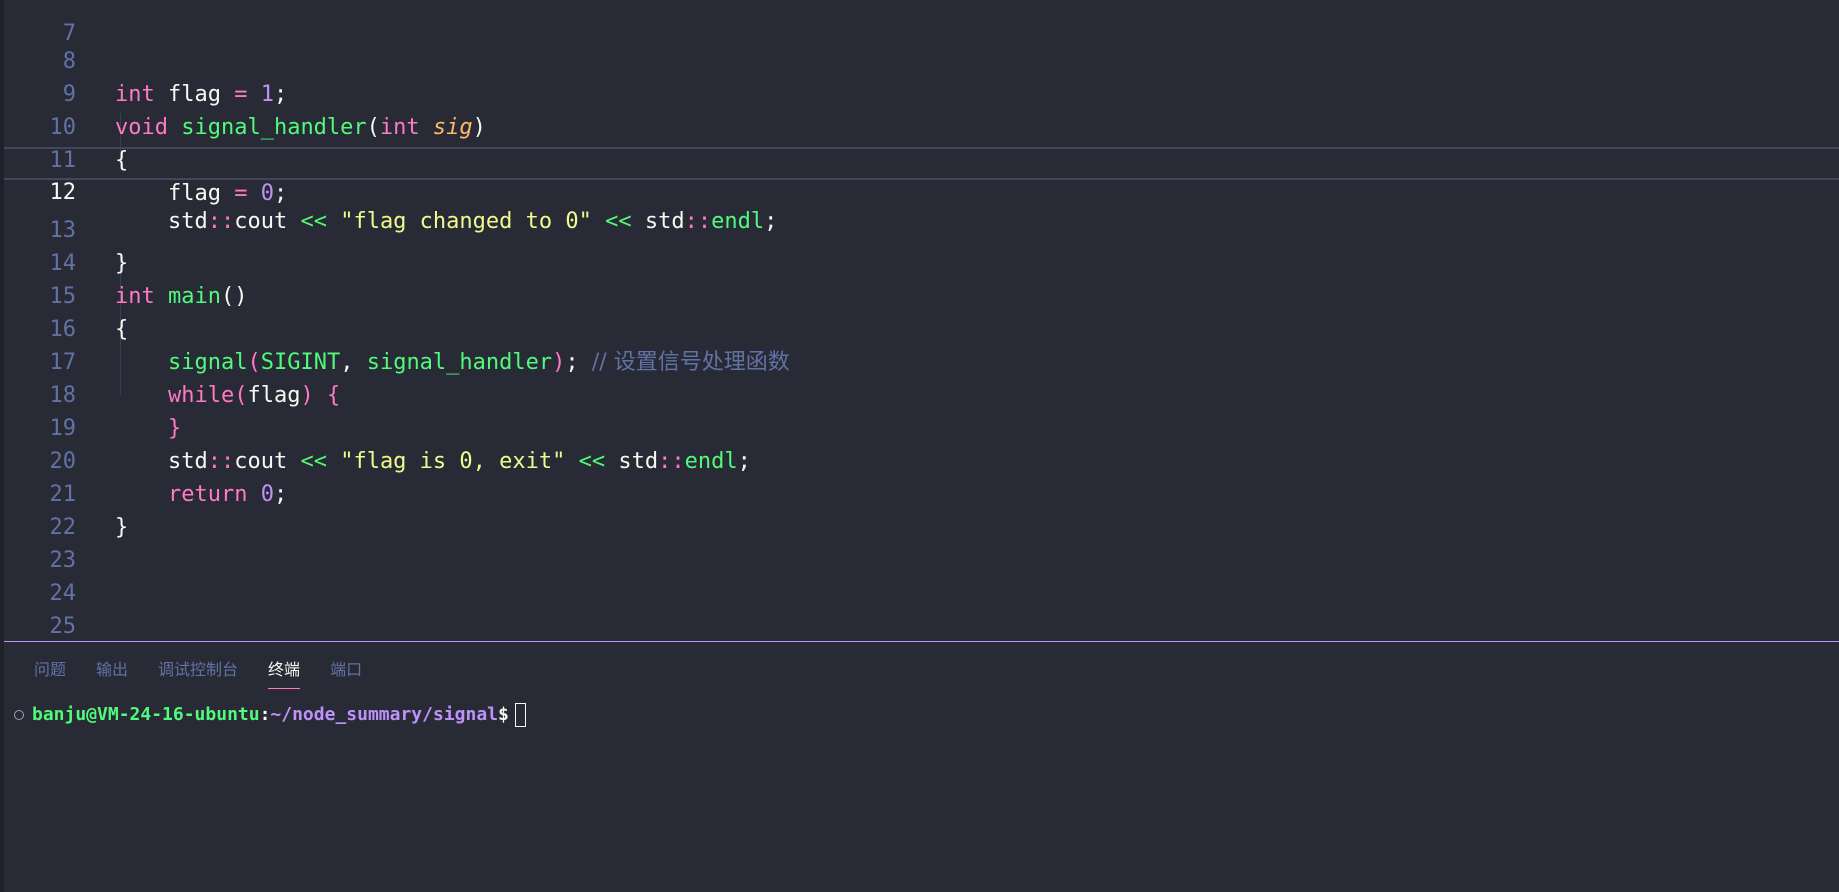  Describe the element at coordinates (921, 625) in the screenshot. I see `code-line: 26` at that location.